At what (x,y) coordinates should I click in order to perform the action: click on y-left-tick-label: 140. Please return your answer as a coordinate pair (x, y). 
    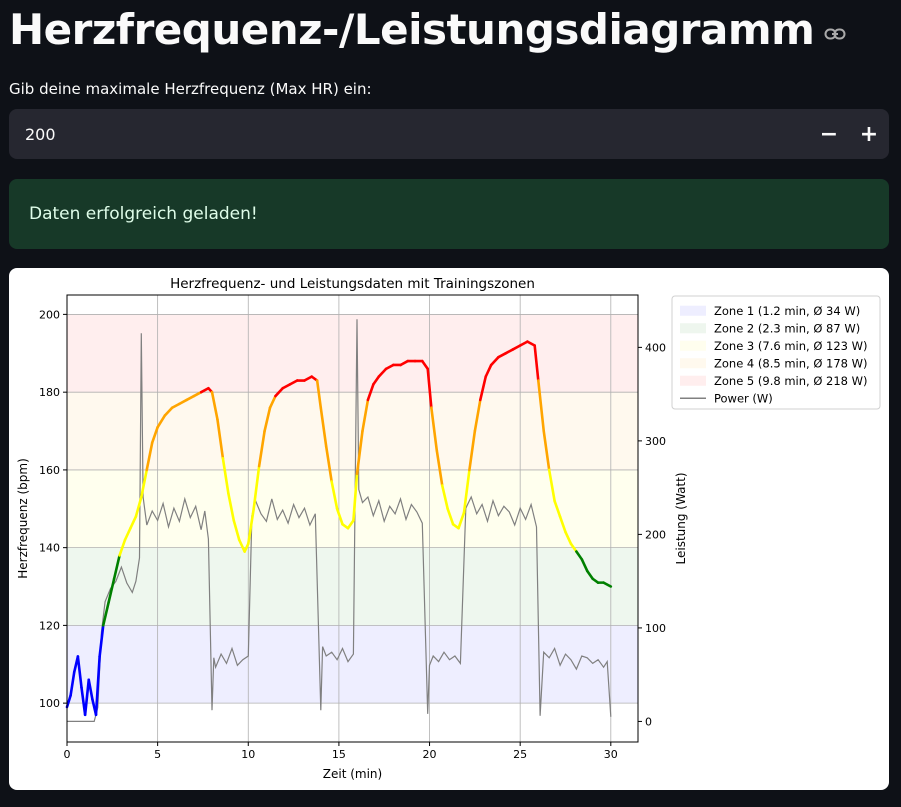
    Looking at the image, I should click on (49, 548).